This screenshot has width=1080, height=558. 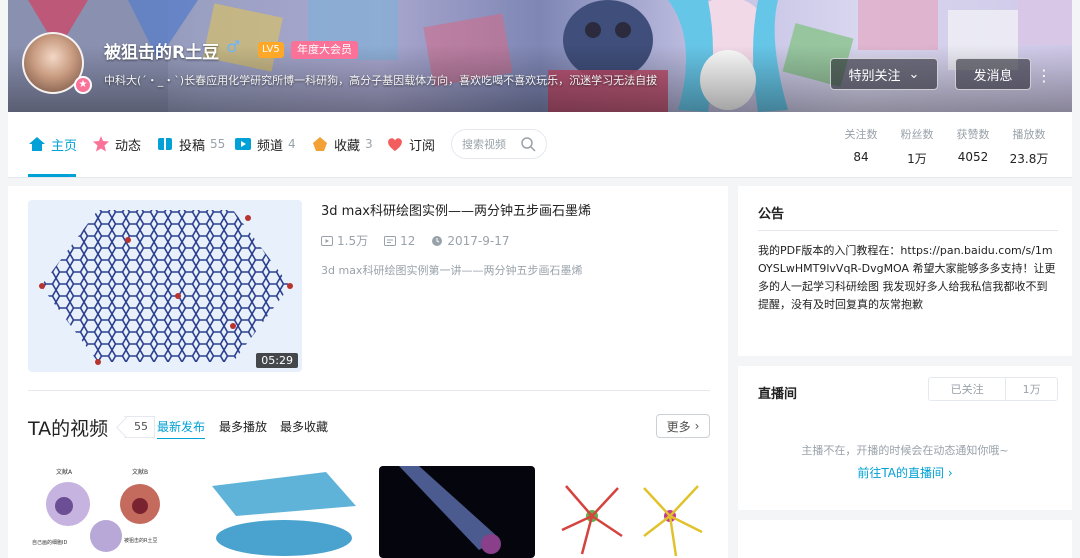 I want to click on home-icon, so click(x=37, y=144).